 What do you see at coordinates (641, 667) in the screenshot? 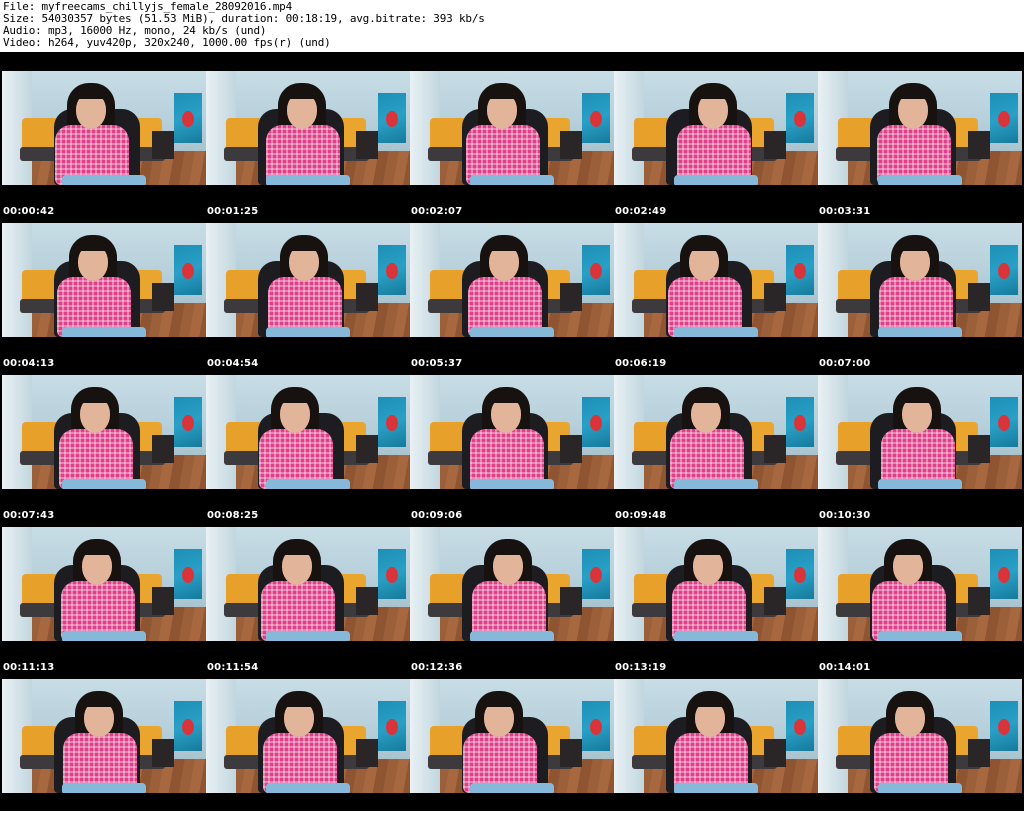
I see `frame-timestamp: 00:13:19` at bounding box center [641, 667].